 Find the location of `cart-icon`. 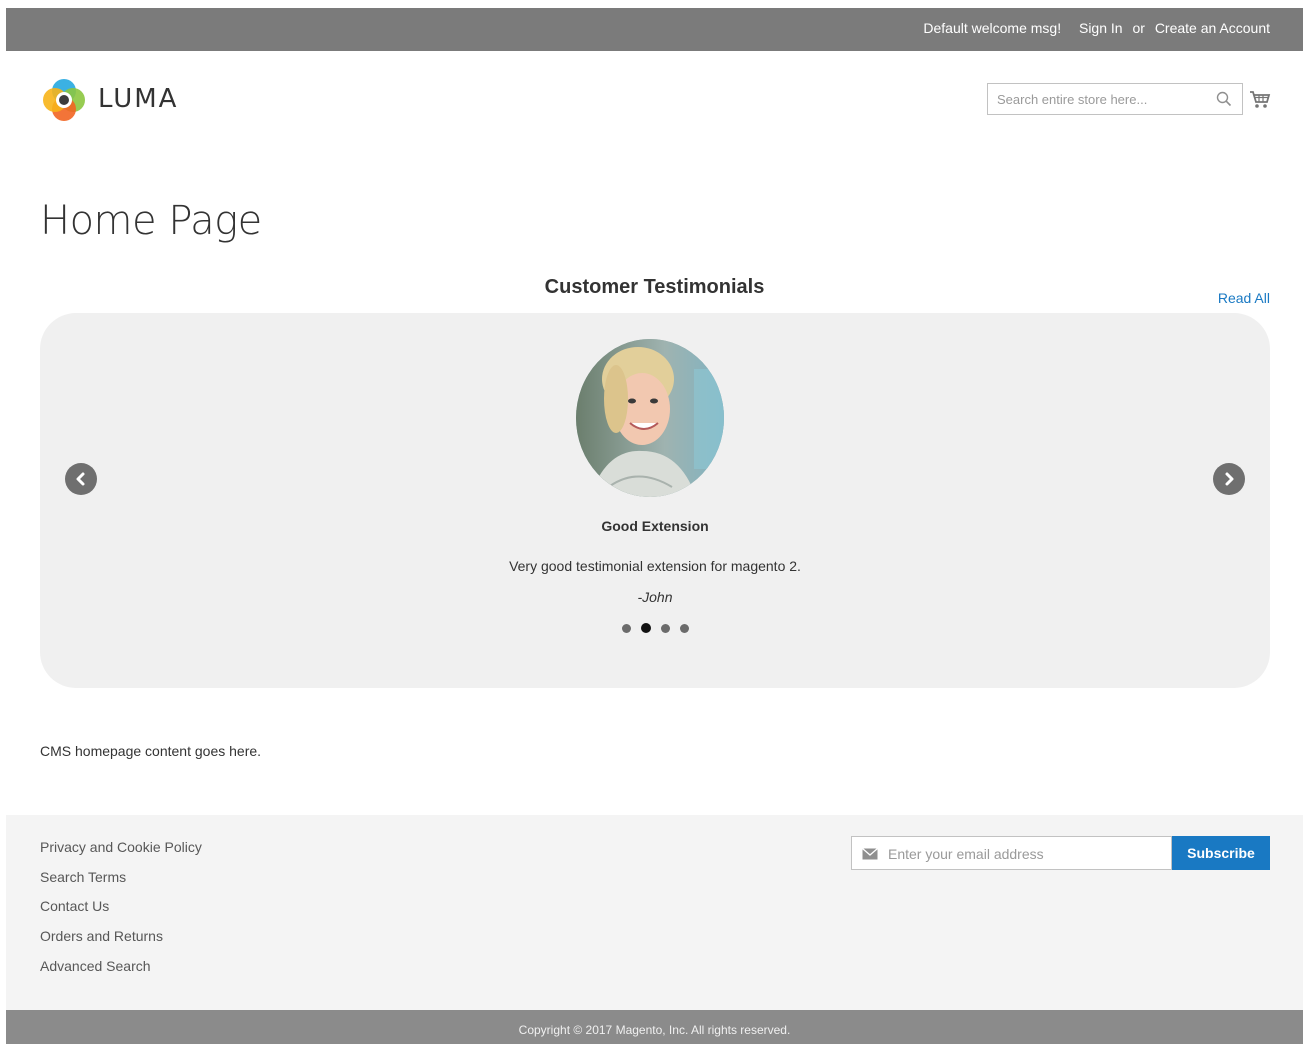

cart-icon is located at coordinates (1260, 102).